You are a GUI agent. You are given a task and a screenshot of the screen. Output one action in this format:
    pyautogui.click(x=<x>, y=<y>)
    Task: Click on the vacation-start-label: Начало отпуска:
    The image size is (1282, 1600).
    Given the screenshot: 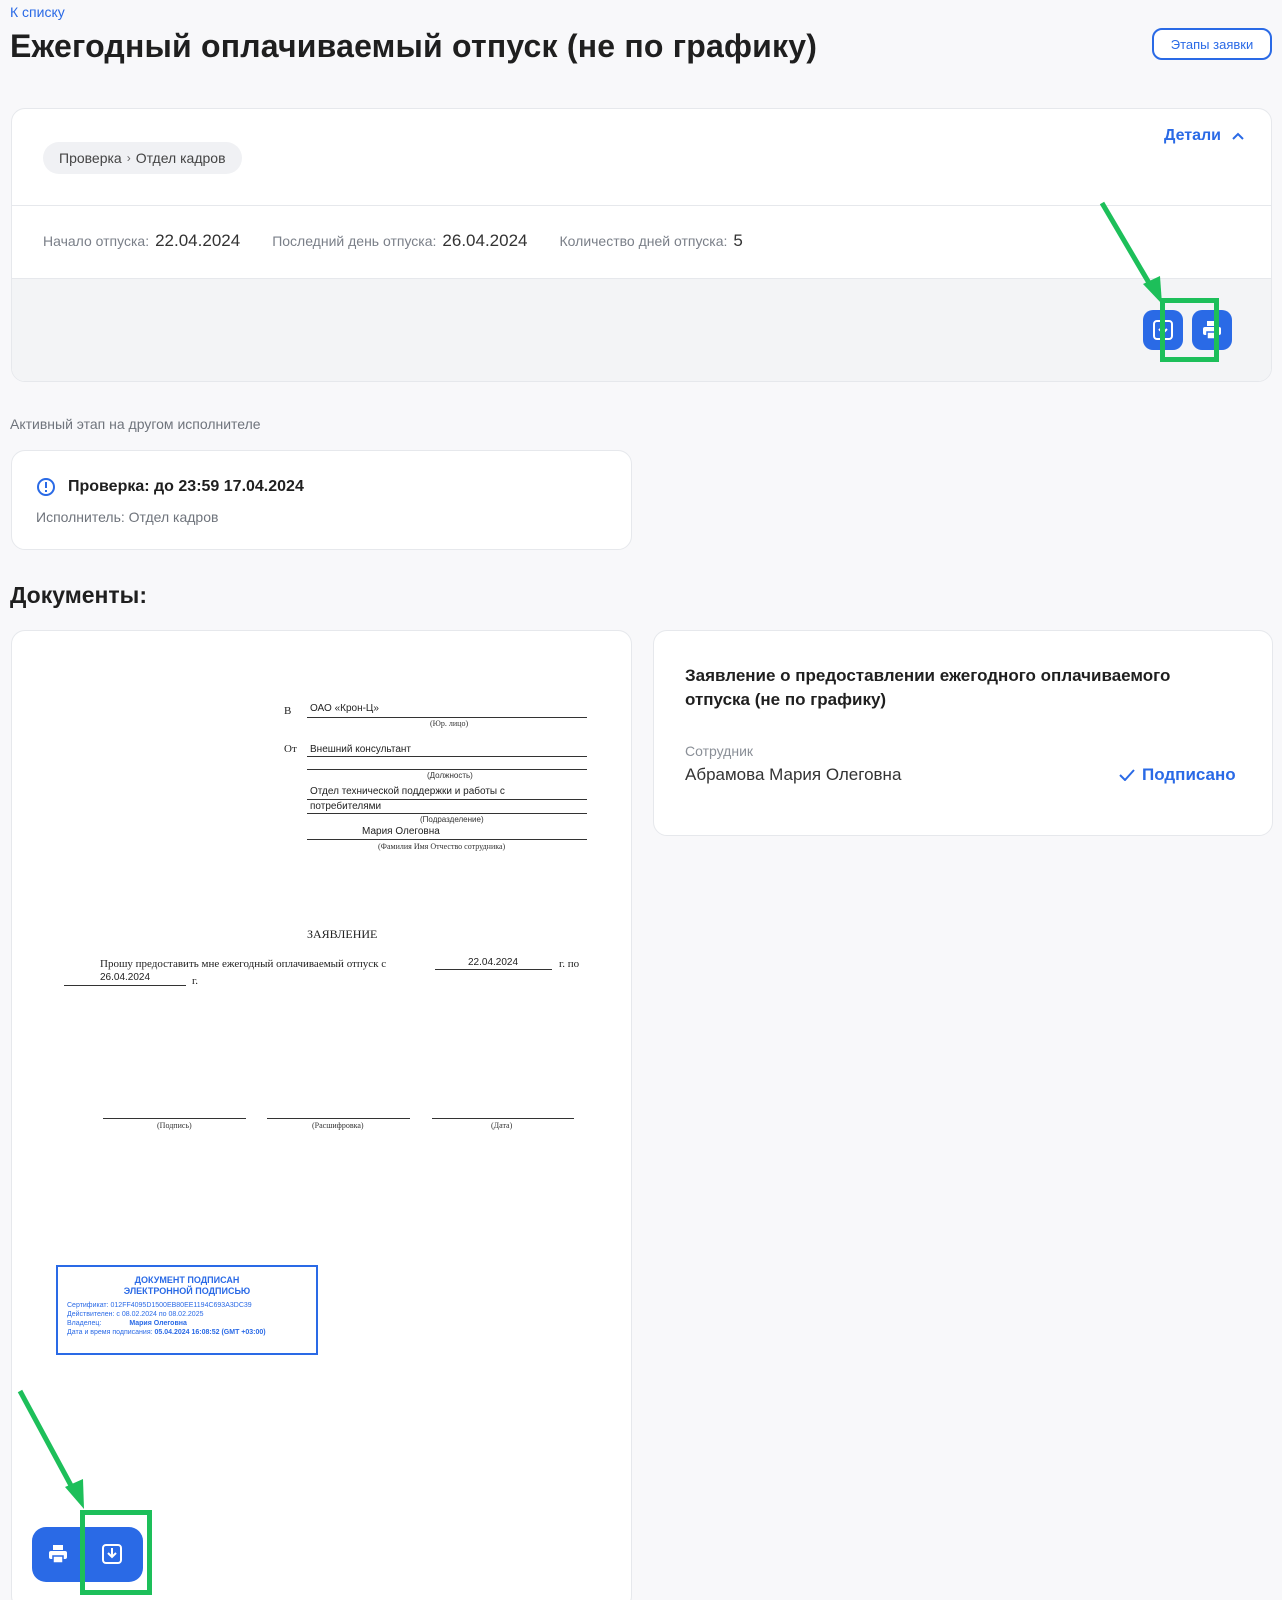 What is the action you would take?
    pyautogui.click(x=96, y=241)
    